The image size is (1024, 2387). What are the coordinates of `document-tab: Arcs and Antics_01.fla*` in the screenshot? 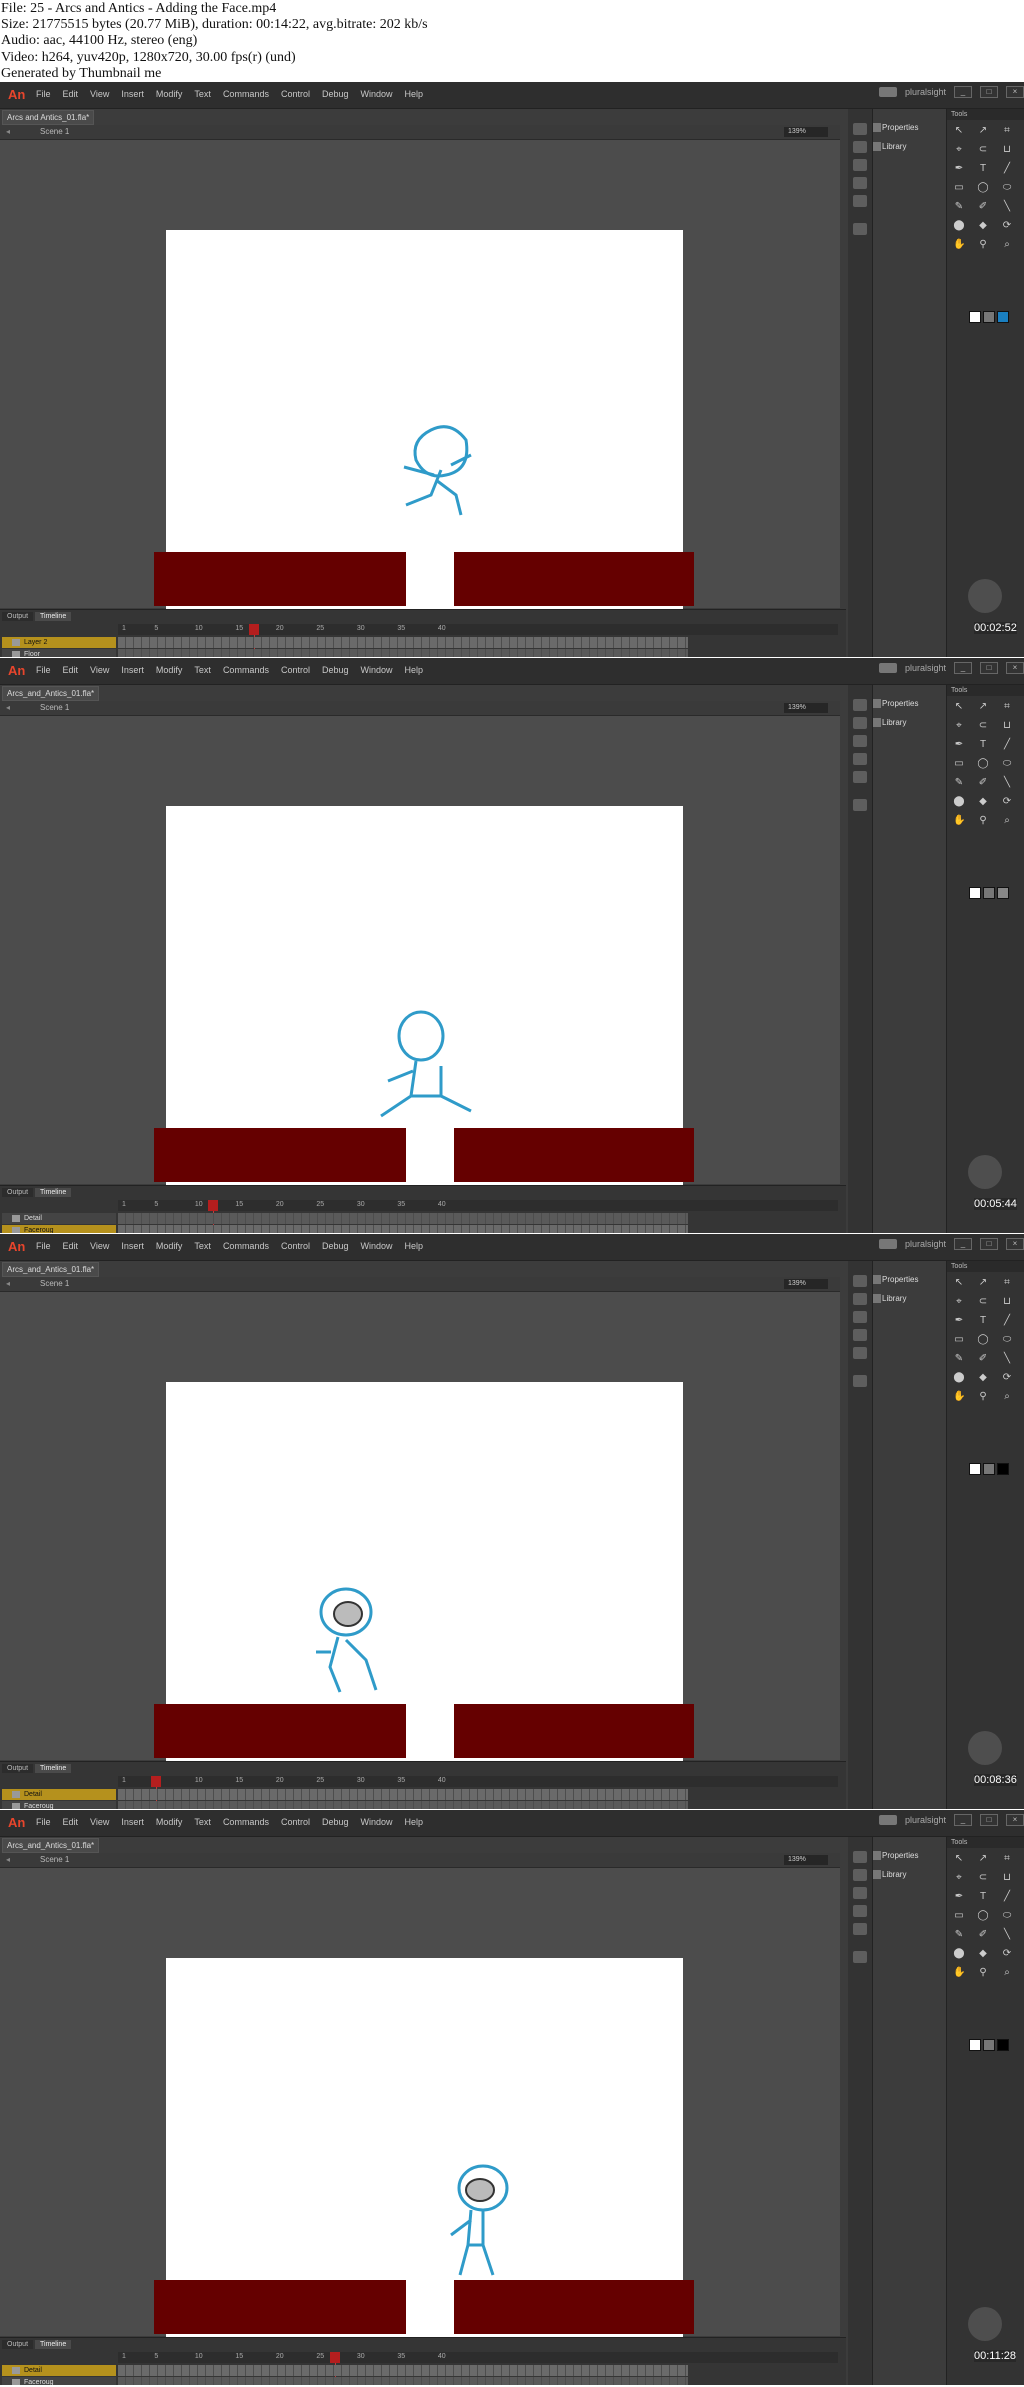 It's located at (48, 117).